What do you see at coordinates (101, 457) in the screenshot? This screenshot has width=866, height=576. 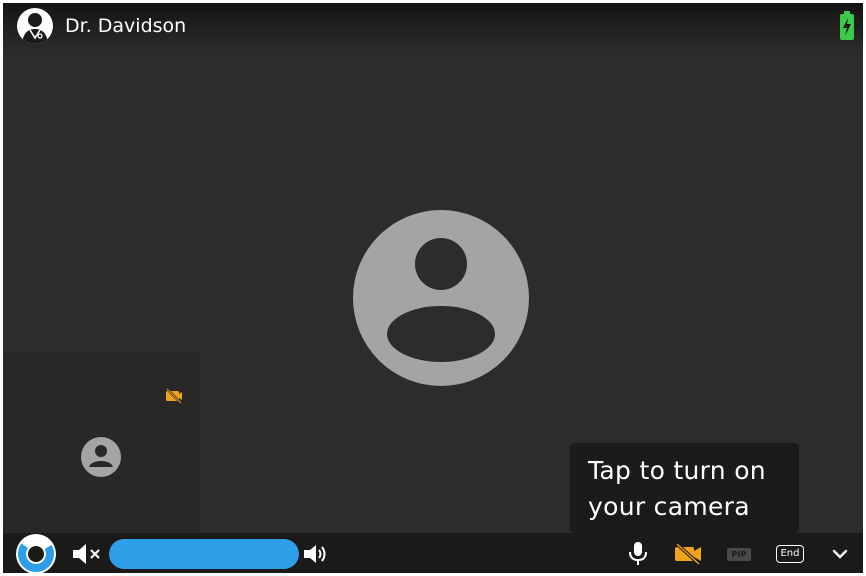 I see `self-avatar-icon` at bounding box center [101, 457].